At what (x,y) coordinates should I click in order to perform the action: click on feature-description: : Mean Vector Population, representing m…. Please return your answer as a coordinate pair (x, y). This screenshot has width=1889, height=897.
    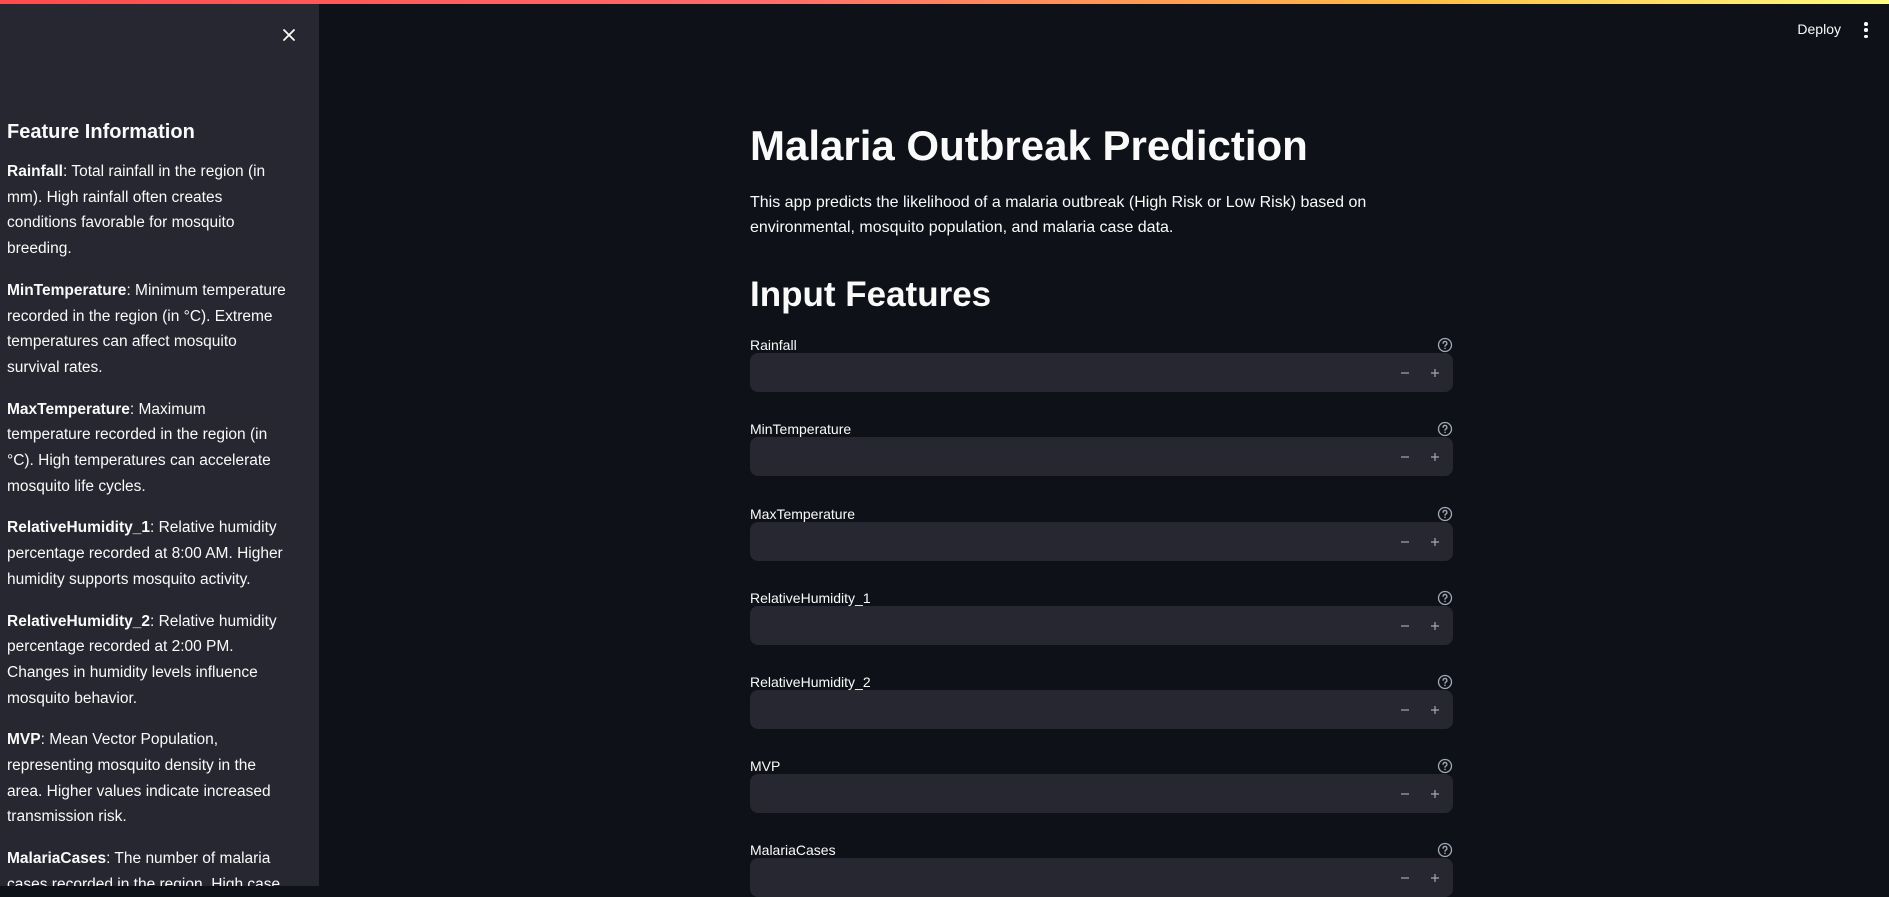
    Looking at the image, I should click on (139, 778).